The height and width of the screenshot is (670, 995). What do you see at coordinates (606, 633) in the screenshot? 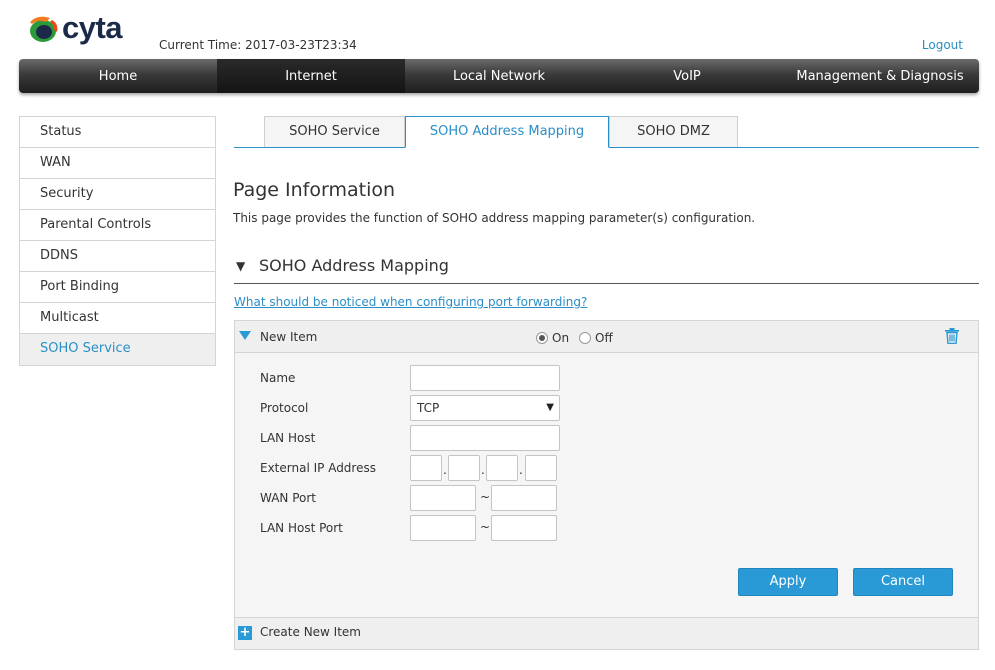
I see `create-item-bar: + Create New Item` at bounding box center [606, 633].